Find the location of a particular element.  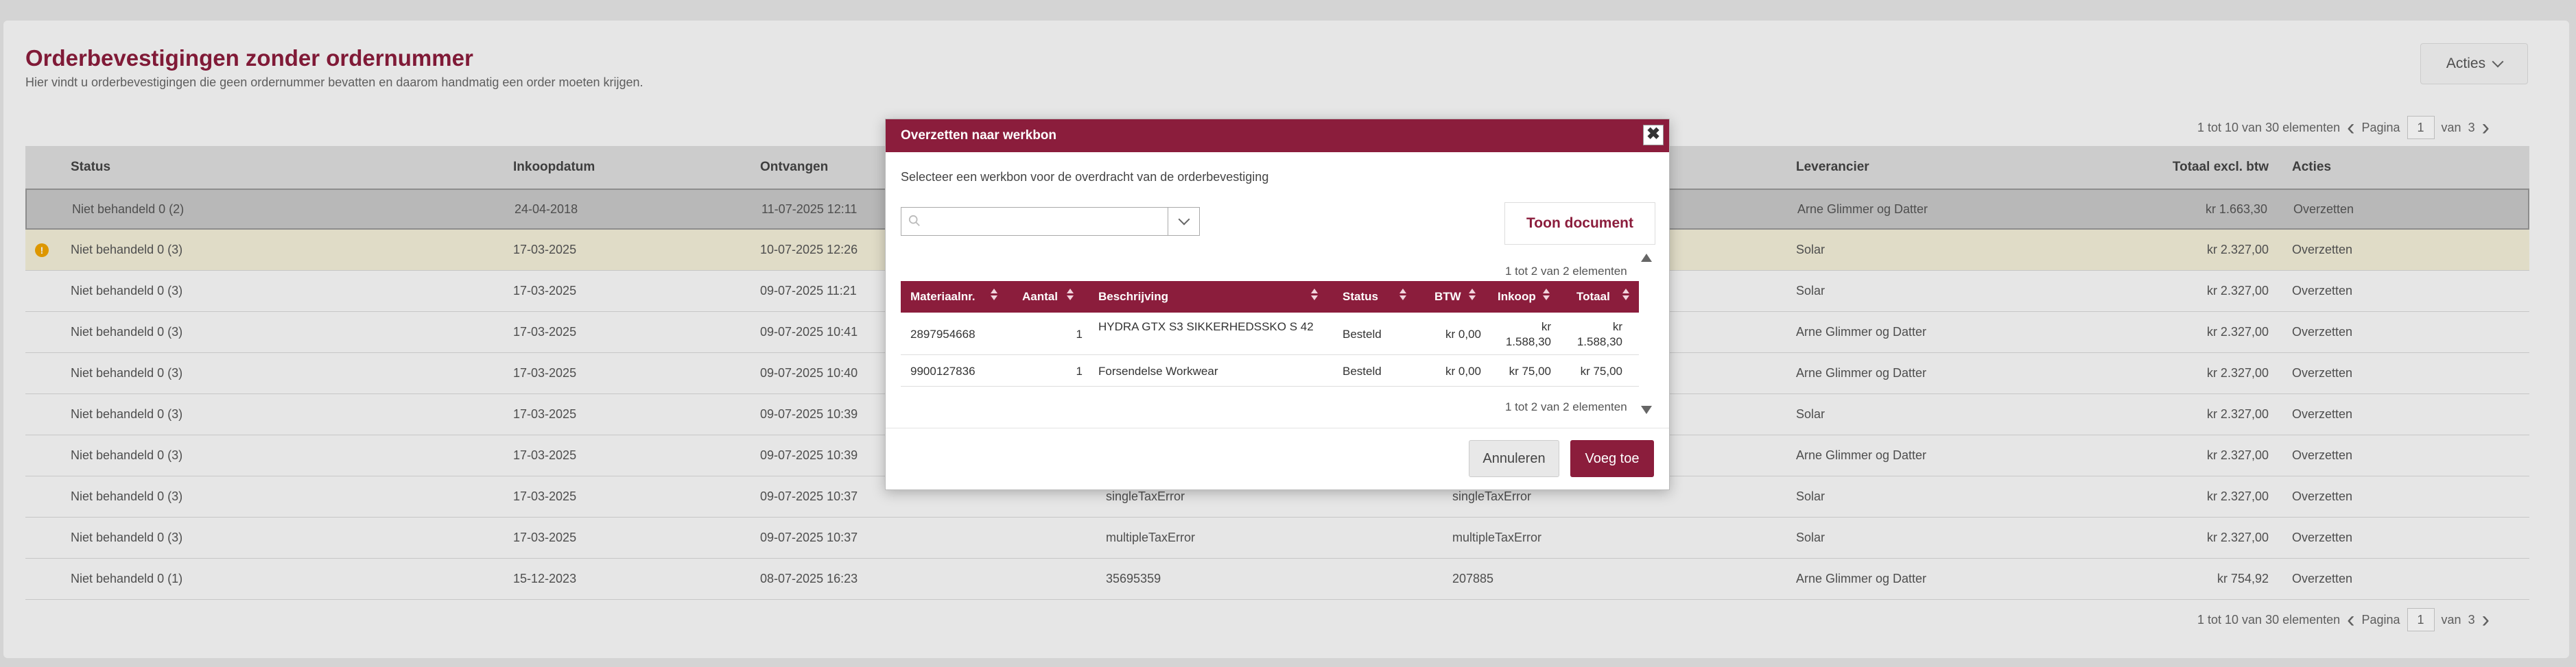

modal-title: Overzetten naar werkbon is located at coordinates (979, 135).